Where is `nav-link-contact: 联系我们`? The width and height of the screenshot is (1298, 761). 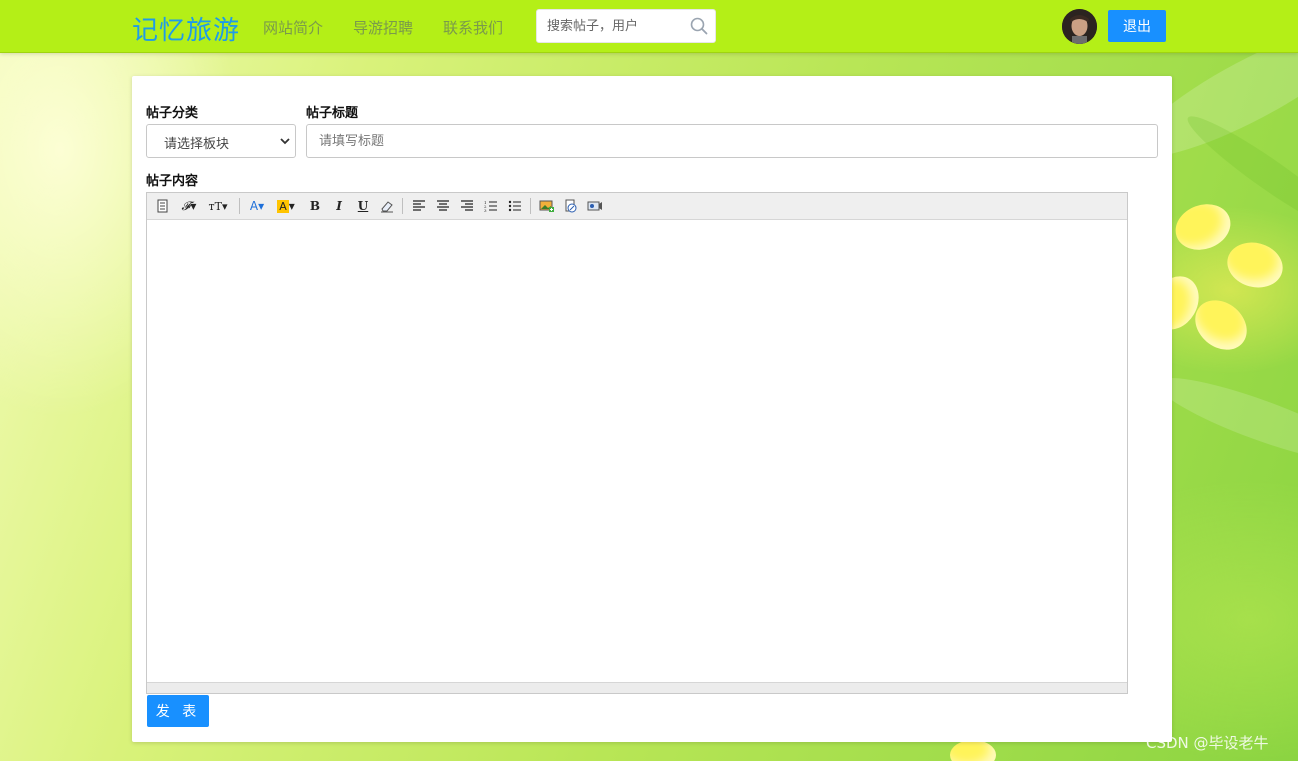
nav-link-contact: 联系我们 is located at coordinates (473, 27).